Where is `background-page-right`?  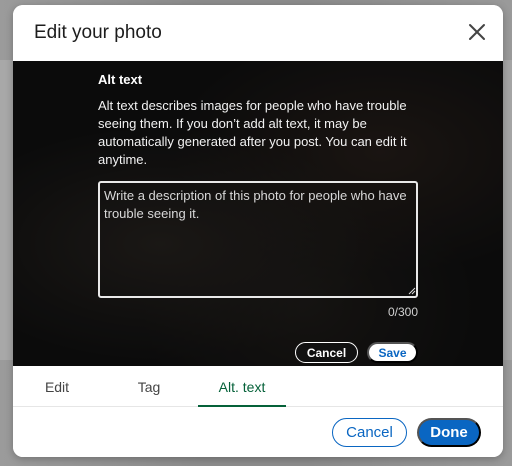
background-page-right is located at coordinates (507, 210).